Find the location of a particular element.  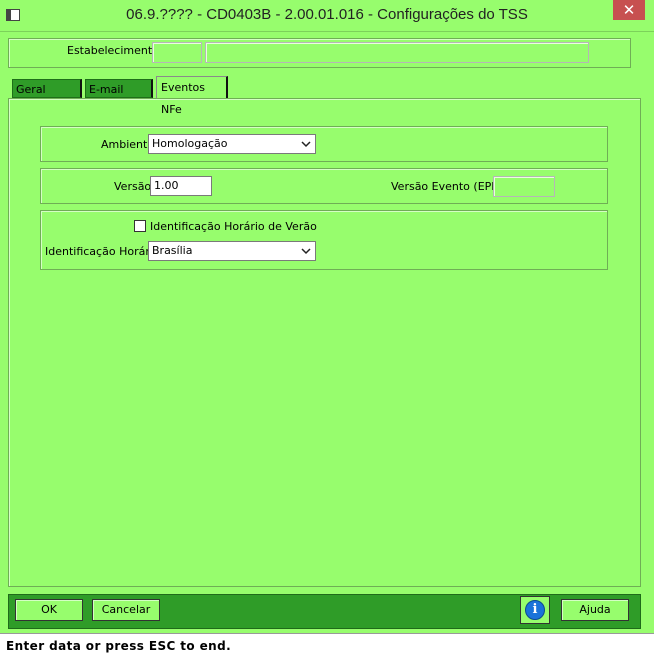

help-button: Ajuda is located at coordinates (595, 610).